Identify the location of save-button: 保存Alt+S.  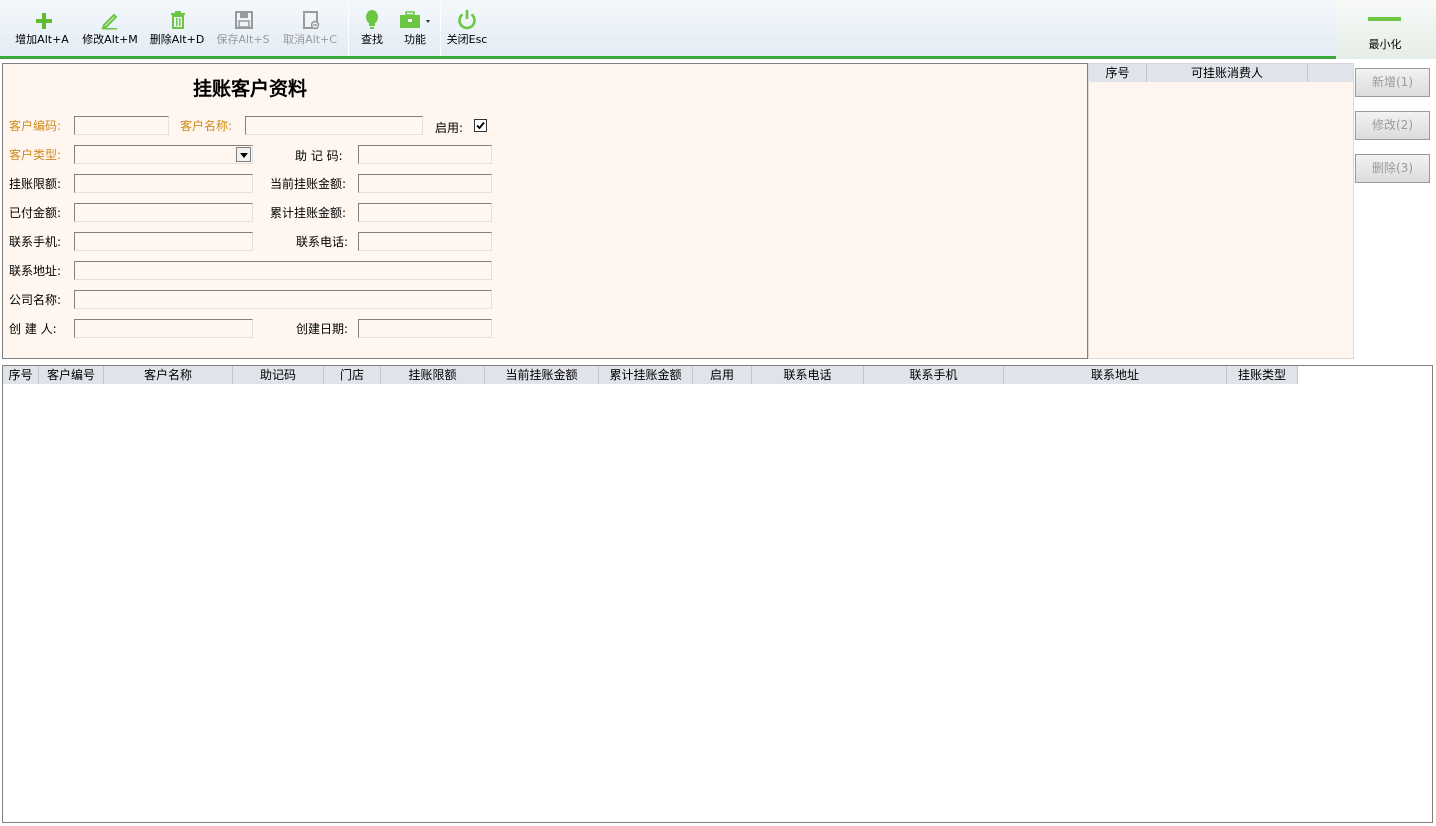
(243, 30).